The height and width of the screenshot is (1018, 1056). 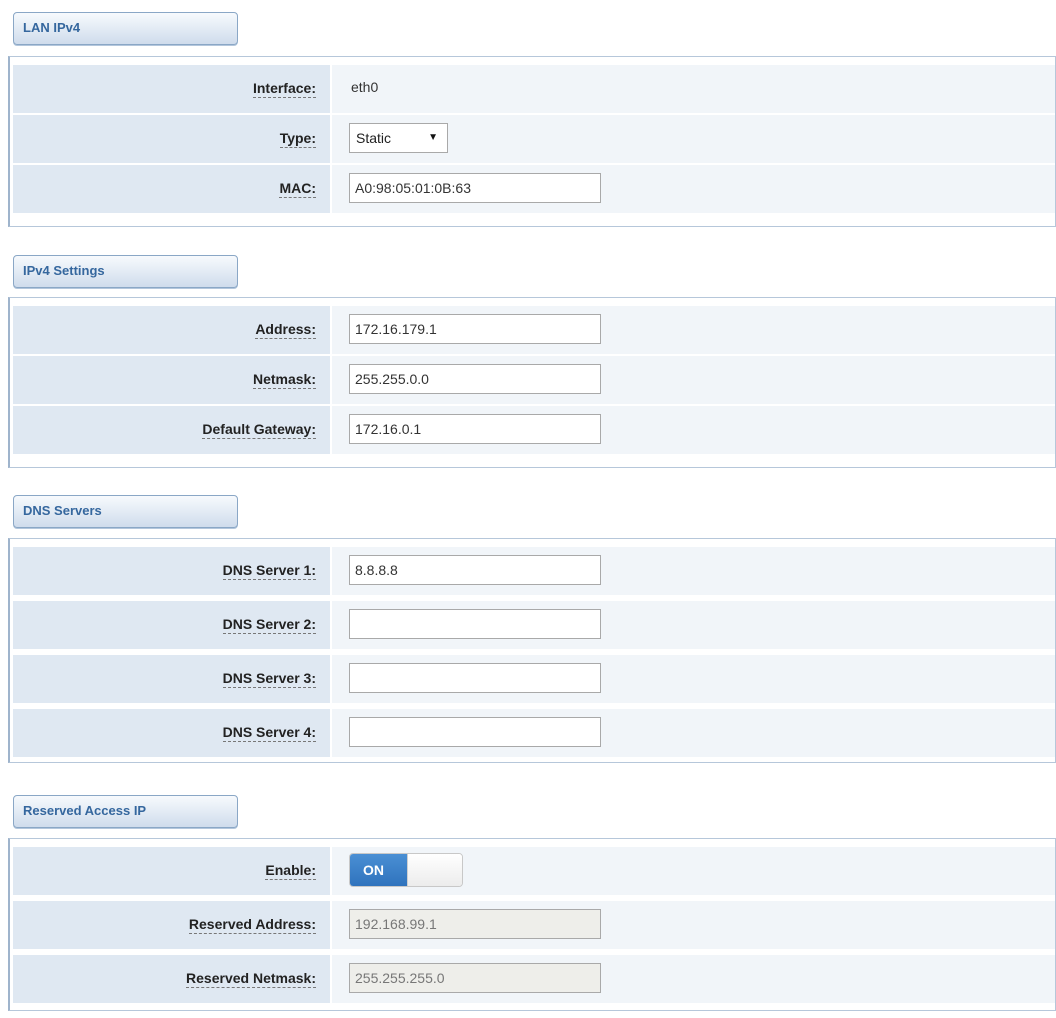 I want to click on dns-server-4-input, so click(x=475, y=732).